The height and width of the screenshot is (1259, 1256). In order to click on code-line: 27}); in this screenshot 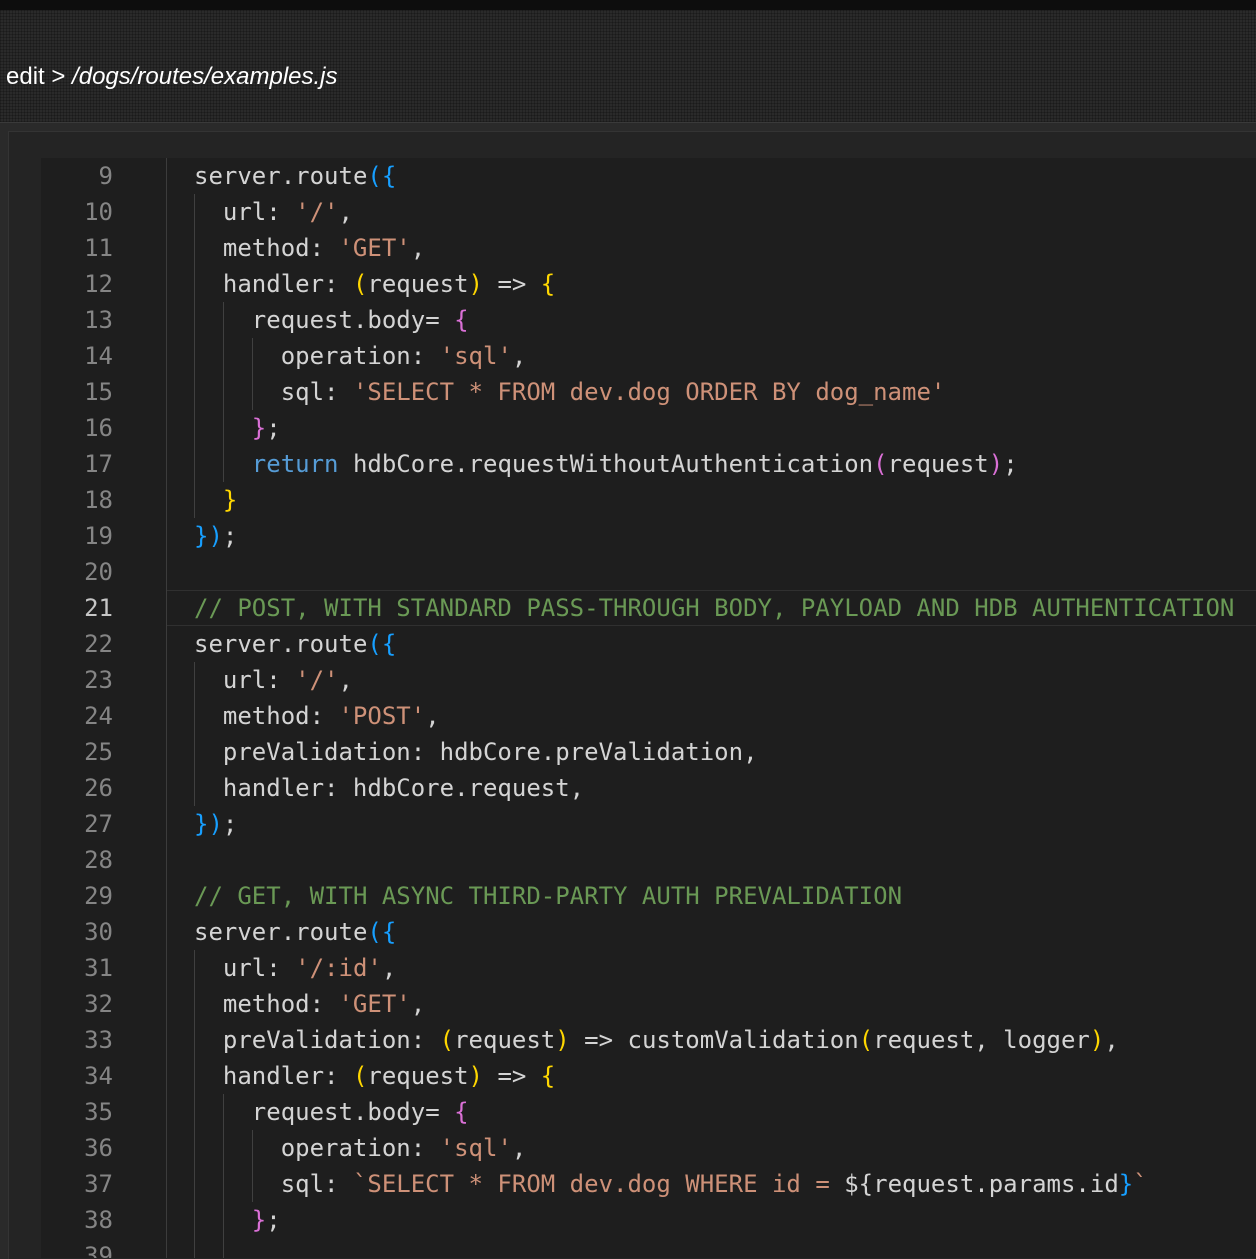, I will do `click(648, 824)`.